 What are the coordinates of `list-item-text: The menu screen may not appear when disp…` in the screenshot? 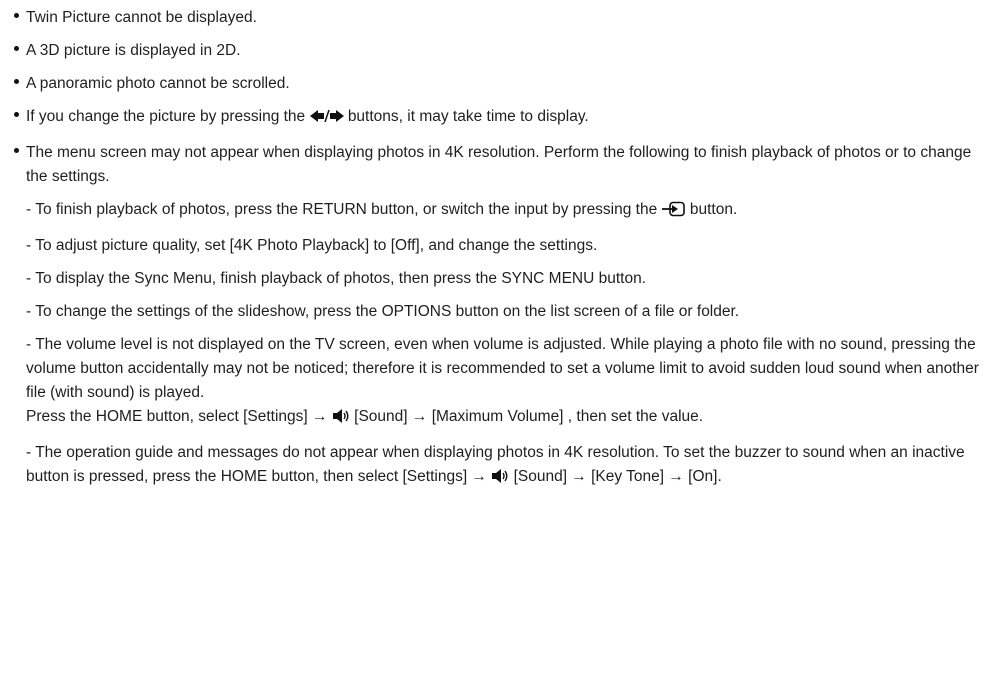 It's located at (499, 164).